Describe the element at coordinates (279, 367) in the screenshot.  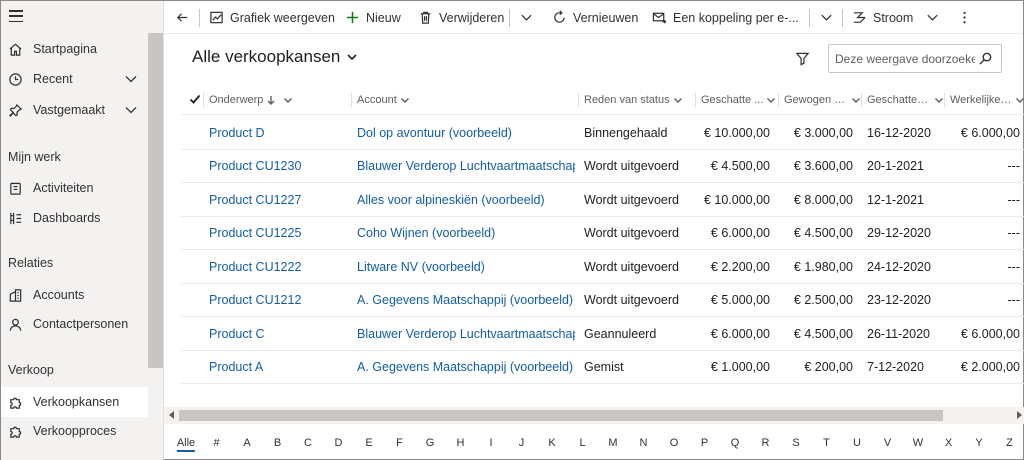
I see `cell-subject: Product A` at that location.